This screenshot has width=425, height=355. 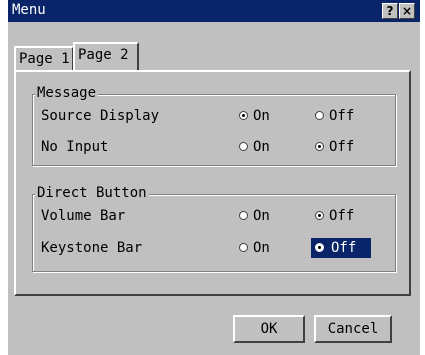 What do you see at coordinates (29, 10) in the screenshot?
I see `window-title: Menu` at bounding box center [29, 10].